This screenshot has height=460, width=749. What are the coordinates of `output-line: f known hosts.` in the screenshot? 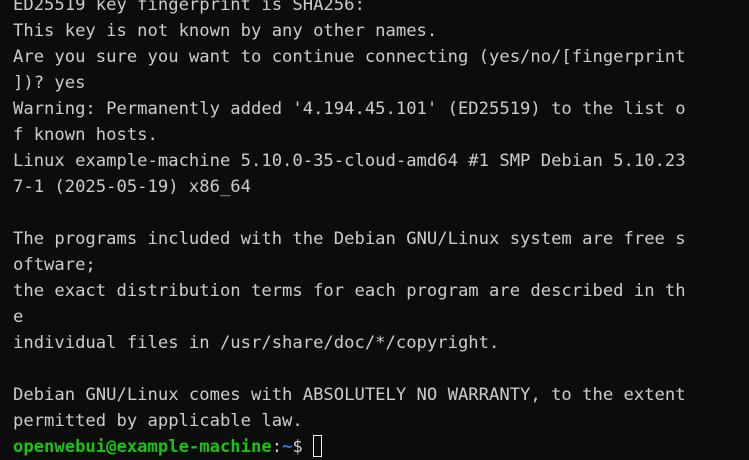 It's located at (85, 135).